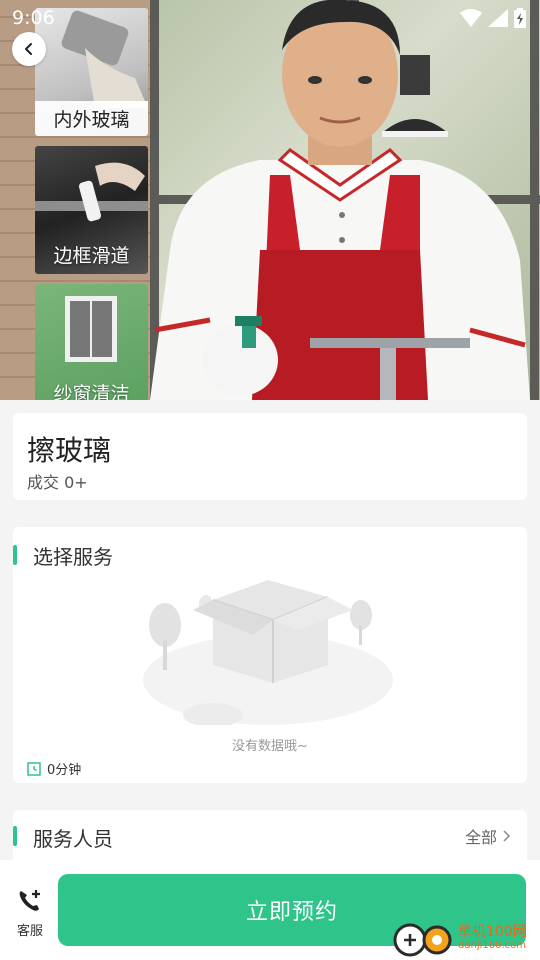 The image size is (540, 960). Describe the element at coordinates (270, 746) in the screenshot. I see `empty-state-text: 没有数据哦~` at that location.